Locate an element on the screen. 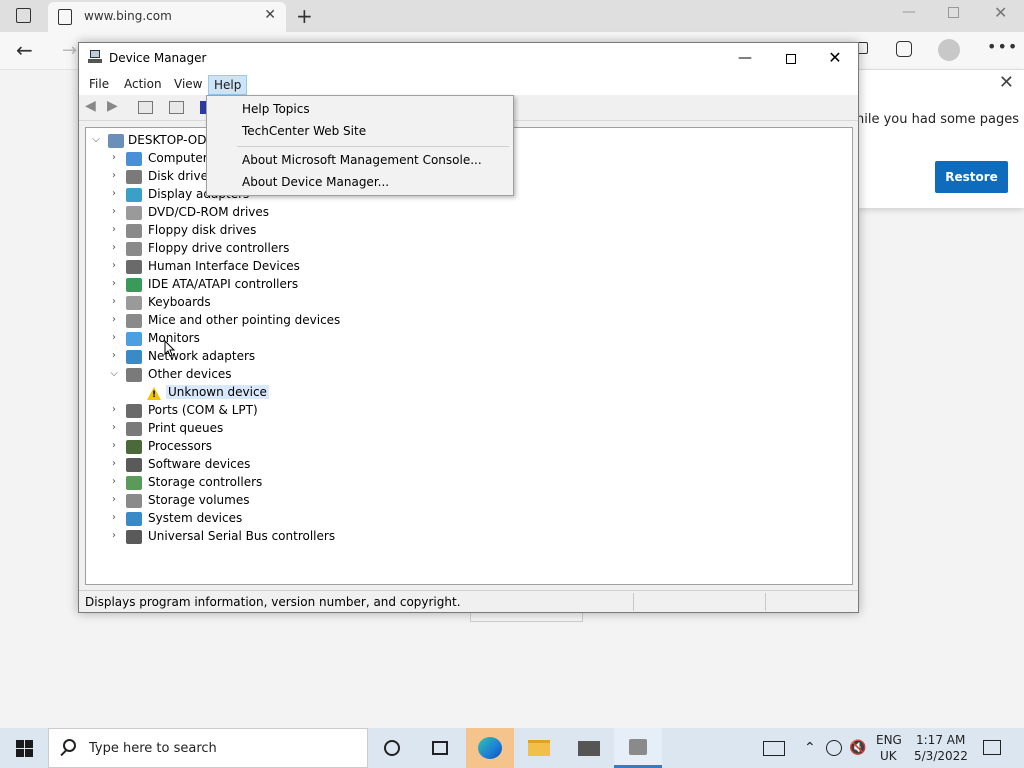 The height and width of the screenshot is (768, 1024). taskbar-file-explorer is located at coordinates (538, 748).